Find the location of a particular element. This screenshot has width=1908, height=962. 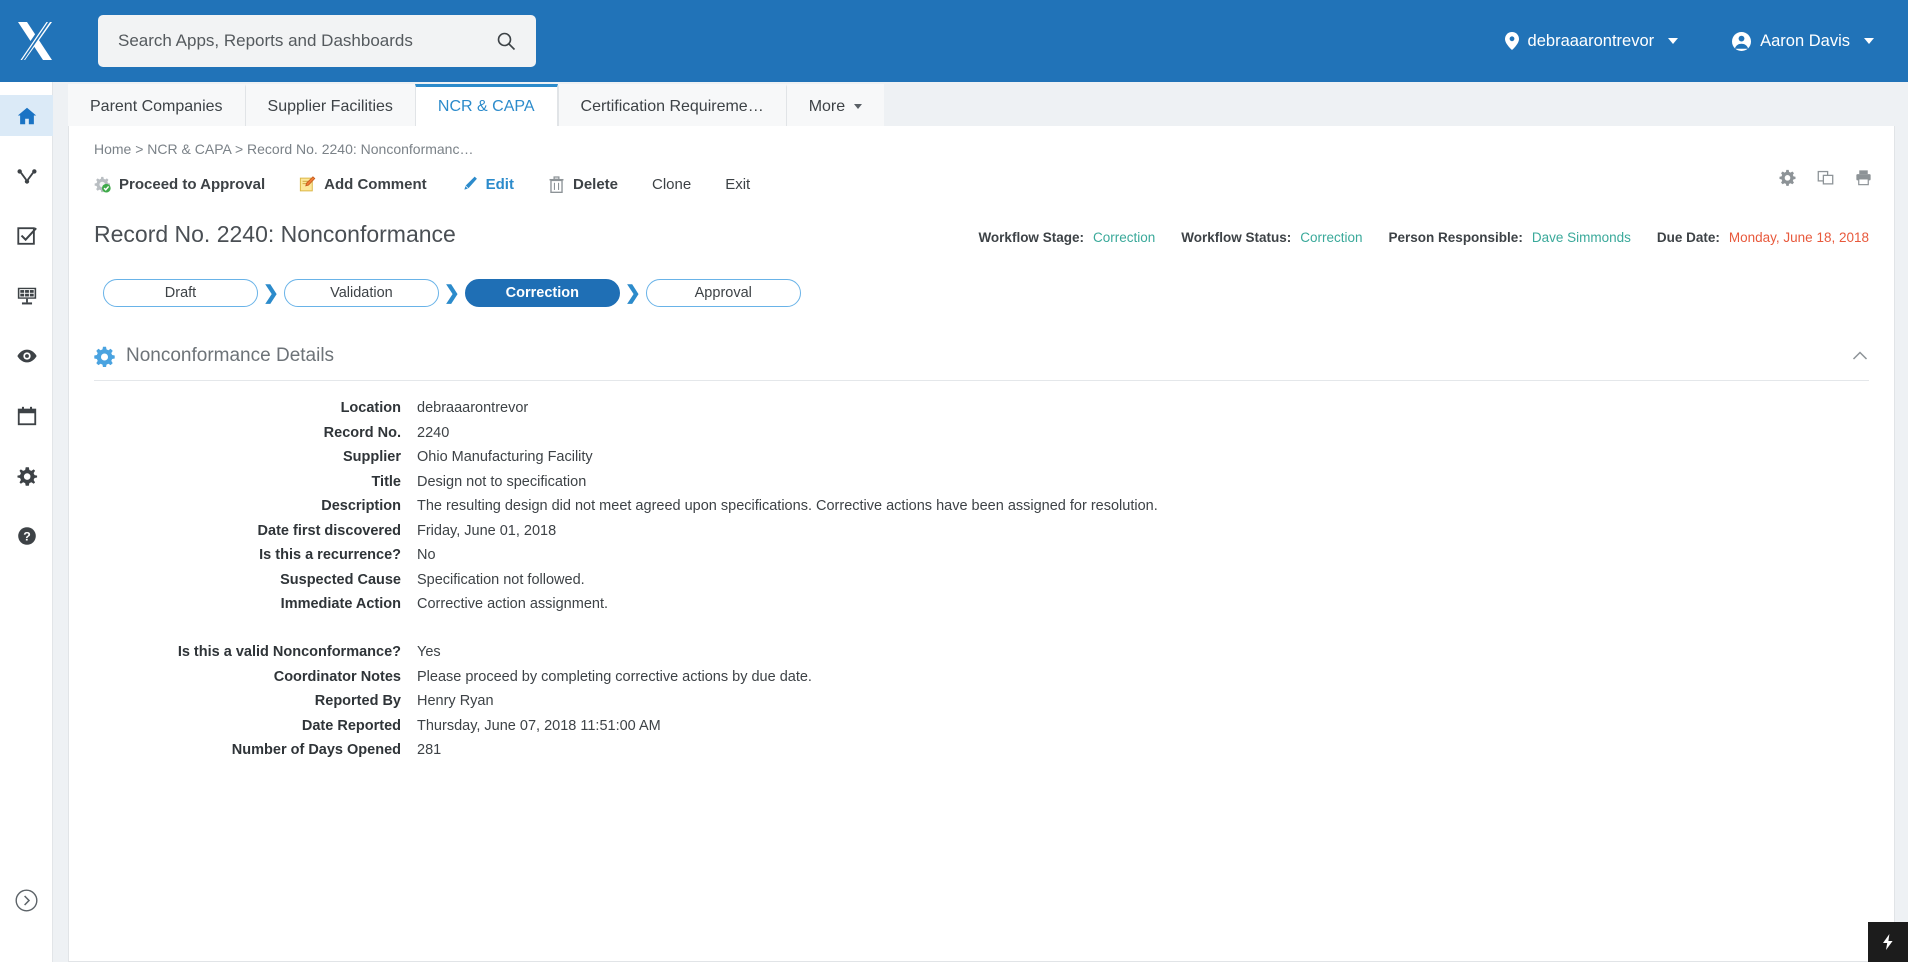

field-value: debraaarontrevor is located at coordinates (473, 408).